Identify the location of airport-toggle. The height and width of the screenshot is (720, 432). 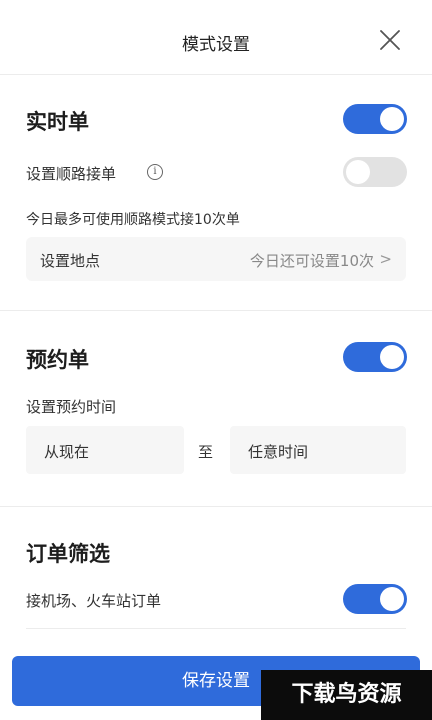
(375, 599).